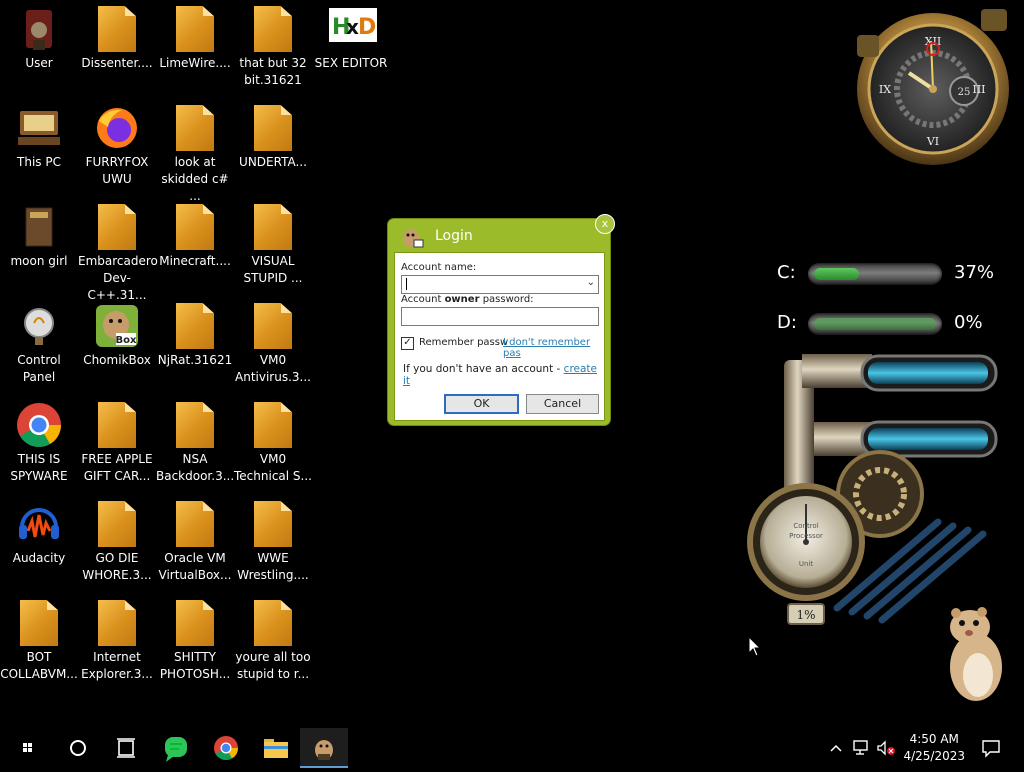 The height and width of the screenshot is (772, 1024). What do you see at coordinates (787, 322) in the screenshot?
I see `drive-label: D:` at bounding box center [787, 322].